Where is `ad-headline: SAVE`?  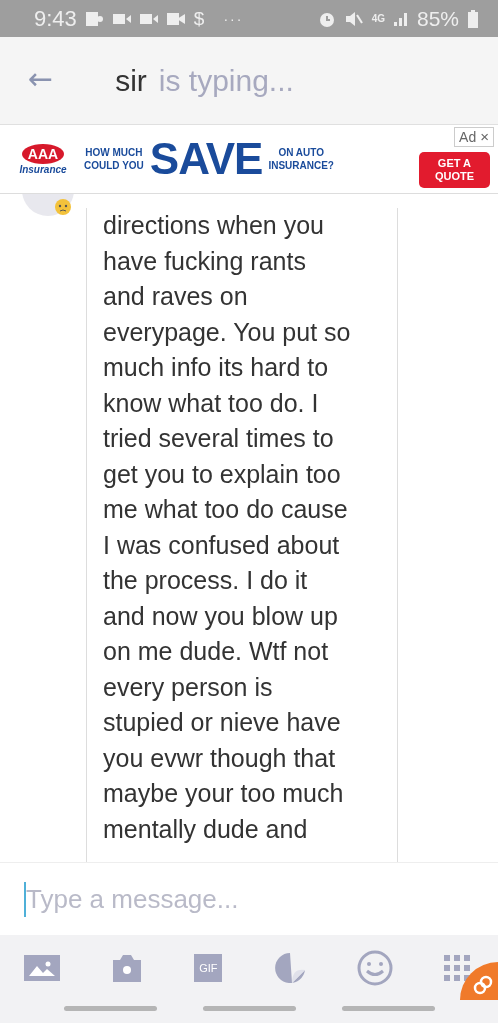
ad-headline: SAVE is located at coordinates (206, 159).